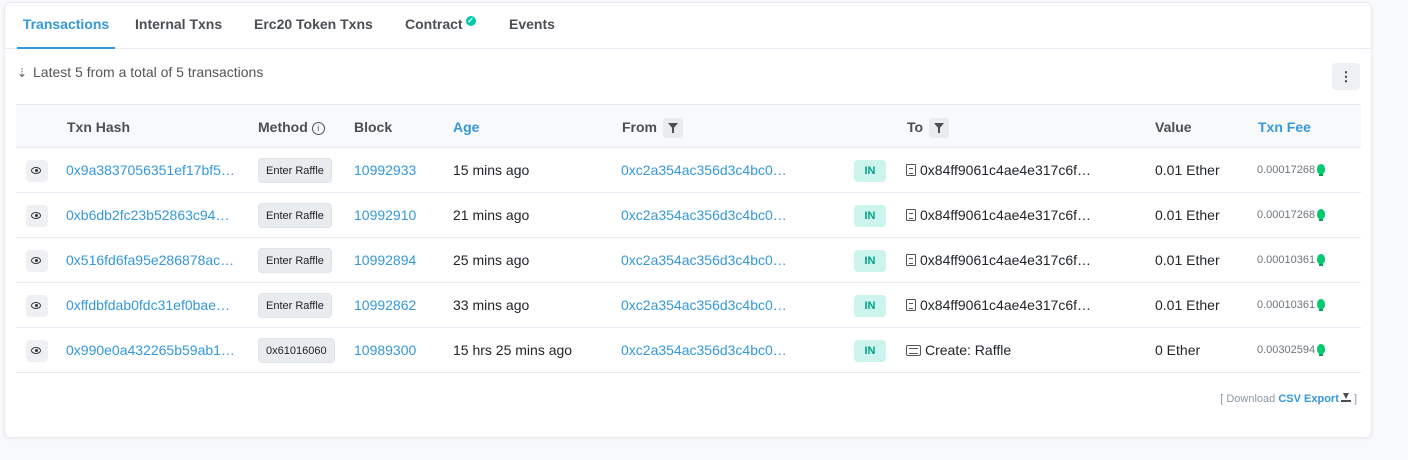  Describe the element at coordinates (385, 215) in the screenshot. I see `block-link: 10992910` at that location.